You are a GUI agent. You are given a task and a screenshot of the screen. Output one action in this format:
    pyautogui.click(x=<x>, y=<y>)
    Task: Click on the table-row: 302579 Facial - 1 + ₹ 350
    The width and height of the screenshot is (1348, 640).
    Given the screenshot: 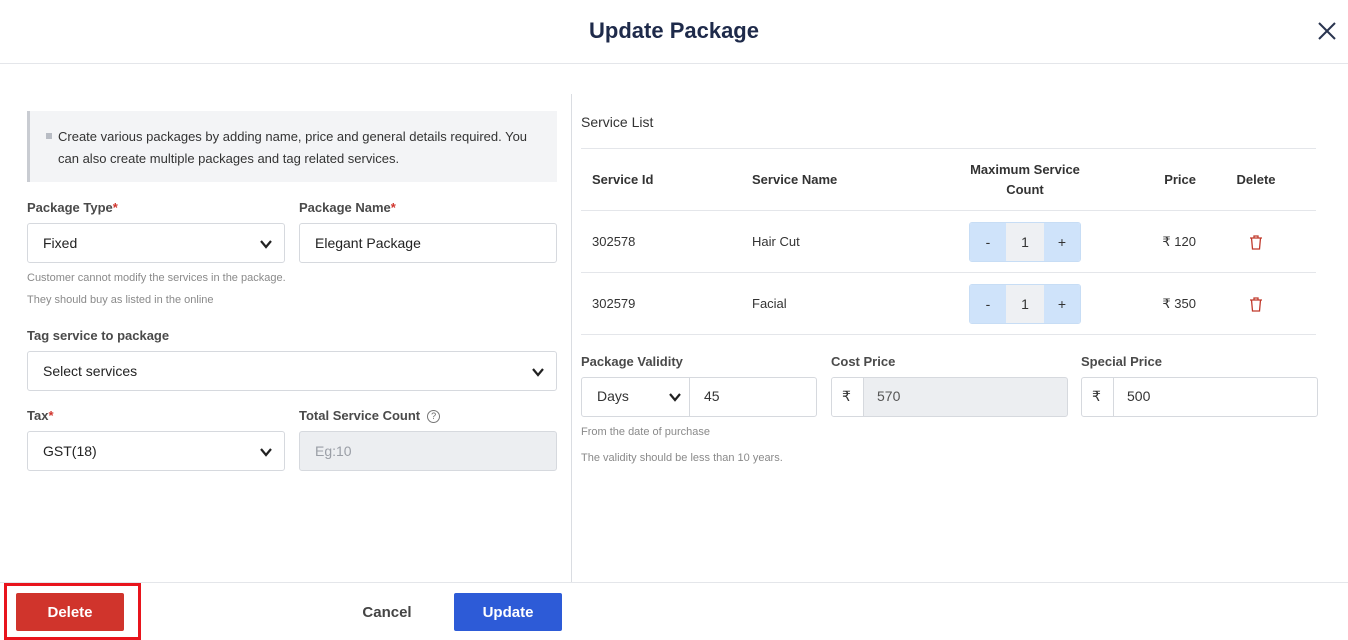 What is the action you would take?
    pyautogui.click(x=948, y=303)
    